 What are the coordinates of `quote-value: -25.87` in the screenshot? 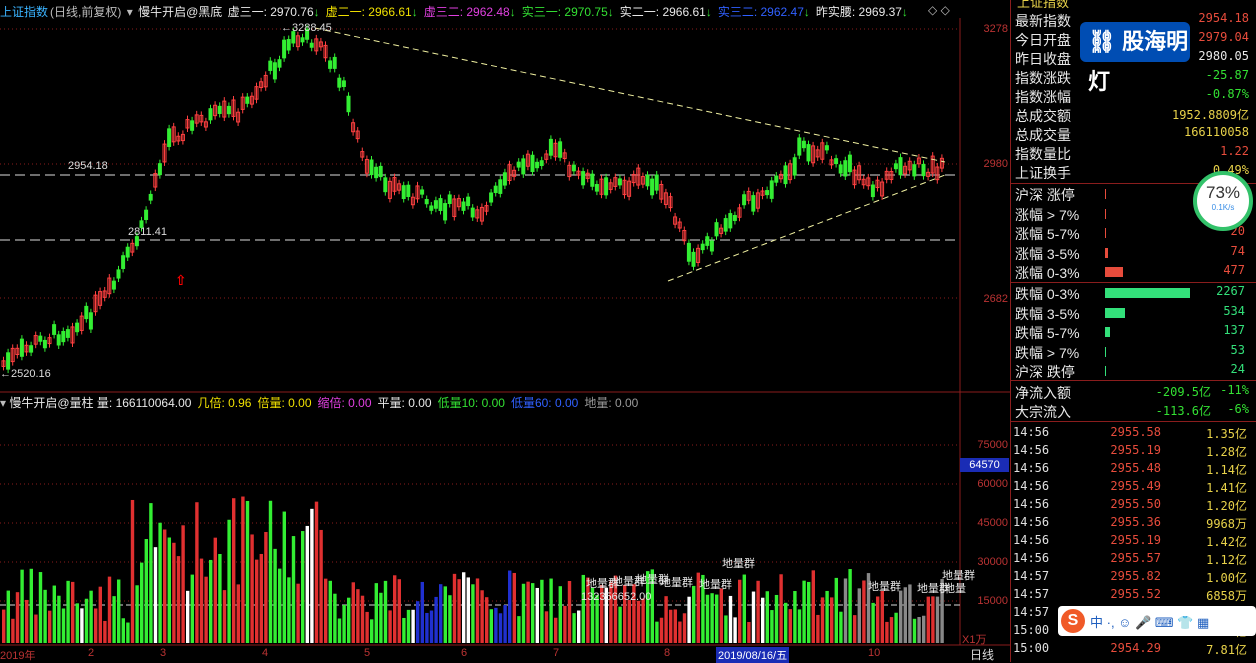 It's located at (1227, 75).